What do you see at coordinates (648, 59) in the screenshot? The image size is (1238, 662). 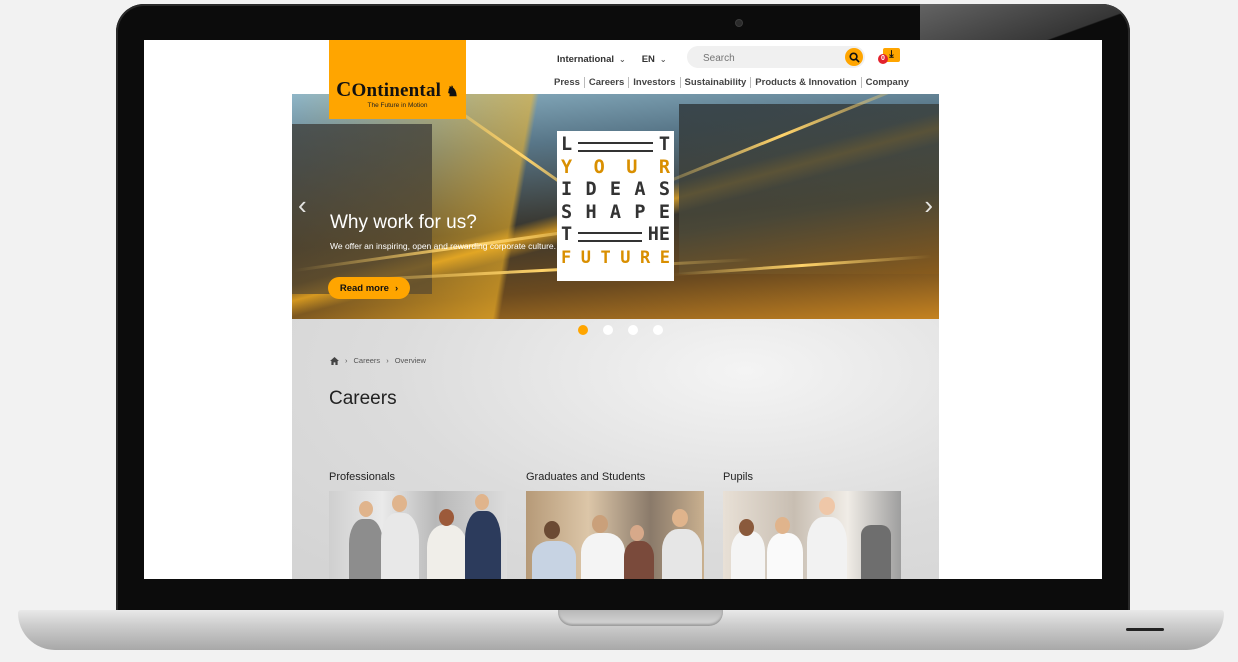 I see `language-label: EN` at bounding box center [648, 59].